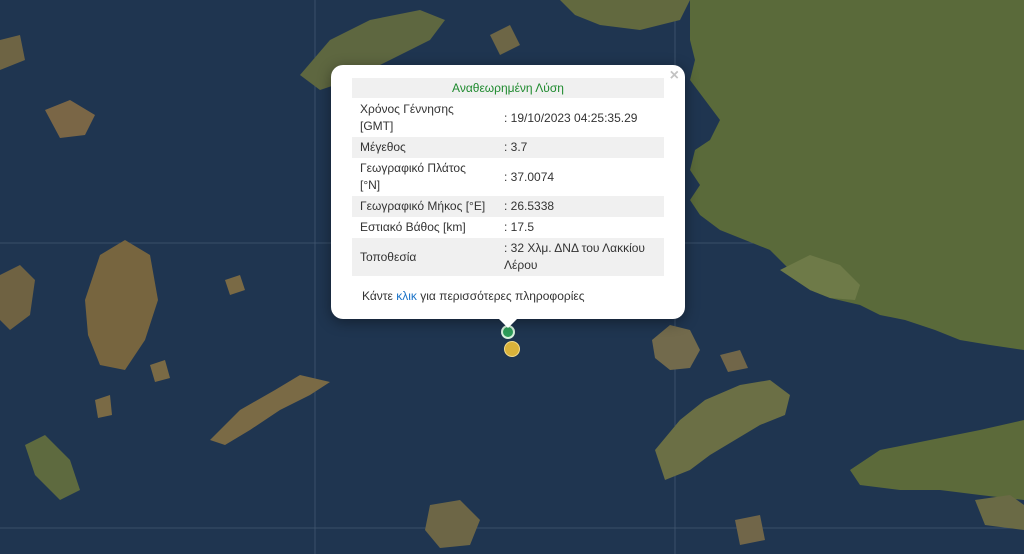 This screenshot has width=1024, height=554. I want to click on row-value-depth: : 17.5, so click(519, 227).